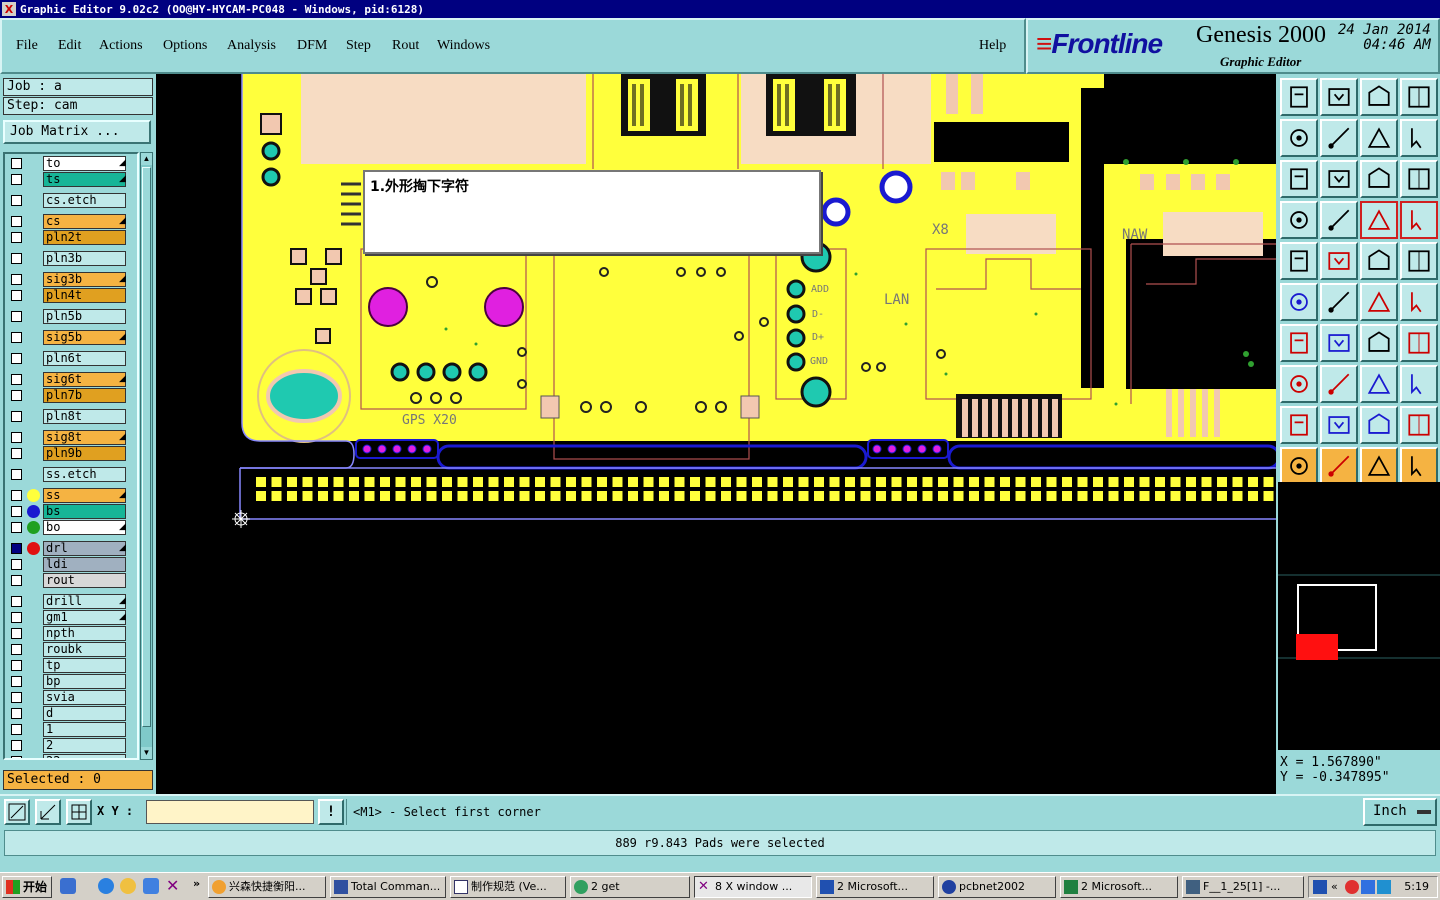  I want to click on layer-row: rout, so click(67, 580).